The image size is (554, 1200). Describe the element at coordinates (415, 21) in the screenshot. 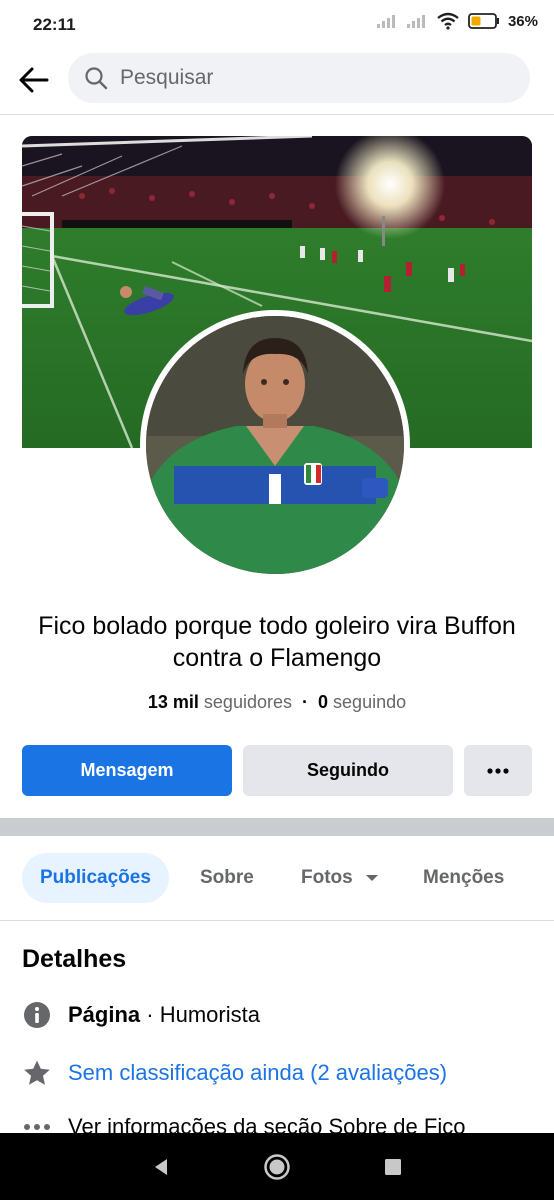

I see `signal-2-icon` at that location.